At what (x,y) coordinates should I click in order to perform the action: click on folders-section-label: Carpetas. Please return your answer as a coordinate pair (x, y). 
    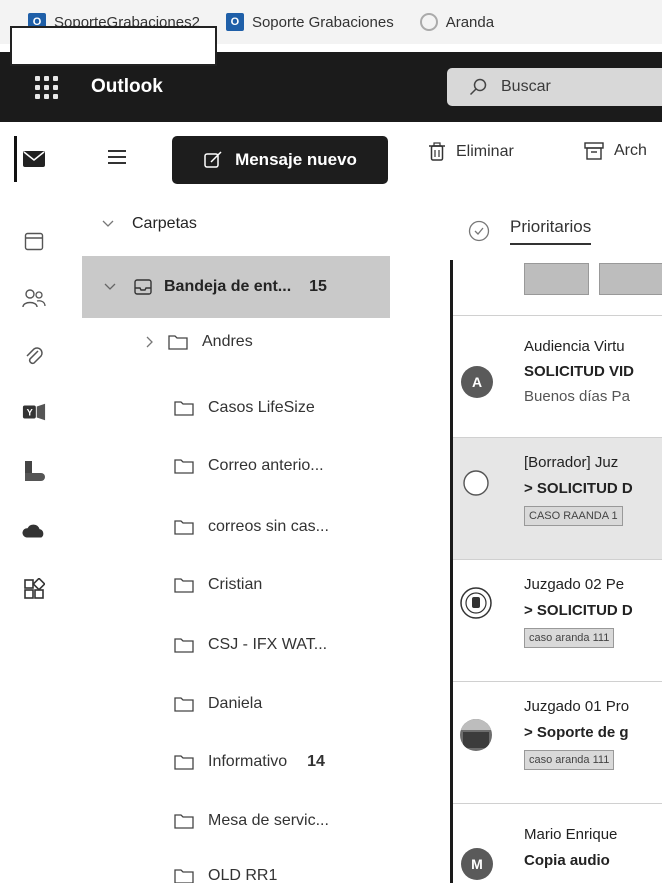
    Looking at the image, I should click on (164, 223).